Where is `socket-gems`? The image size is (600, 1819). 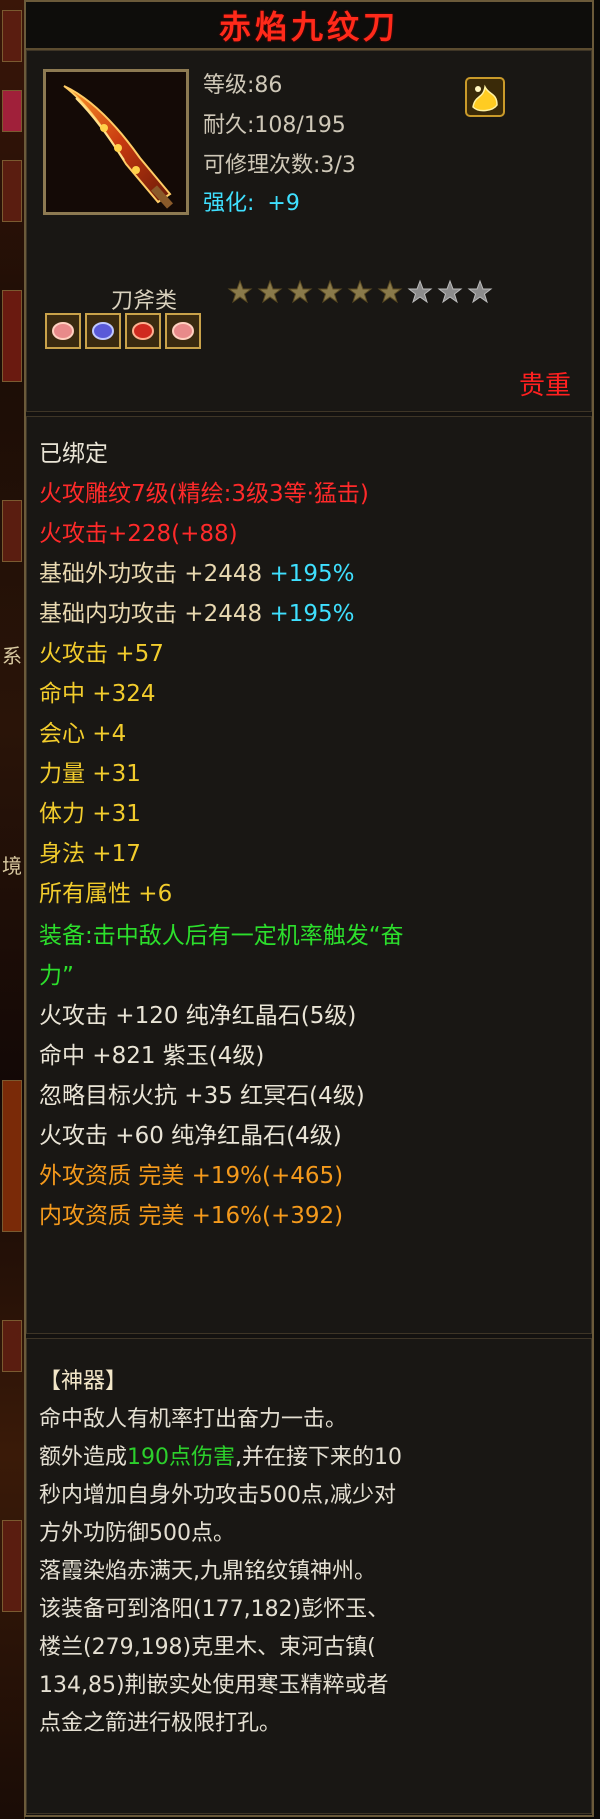
socket-gems is located at coordinates (123, 331).